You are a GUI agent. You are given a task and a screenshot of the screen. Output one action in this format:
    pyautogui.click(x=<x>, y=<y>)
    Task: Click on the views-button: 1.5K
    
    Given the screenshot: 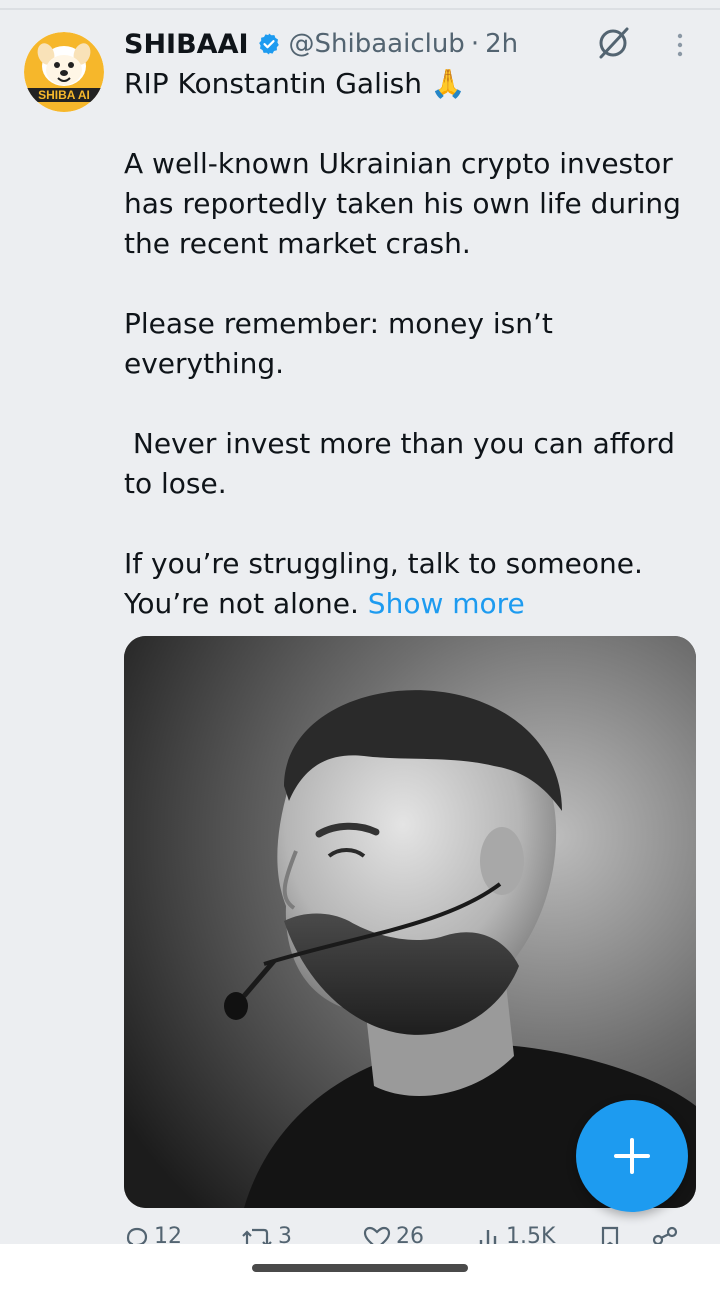 What is the action you would take?
    pyautogui.click(x=515, y=1236)
    